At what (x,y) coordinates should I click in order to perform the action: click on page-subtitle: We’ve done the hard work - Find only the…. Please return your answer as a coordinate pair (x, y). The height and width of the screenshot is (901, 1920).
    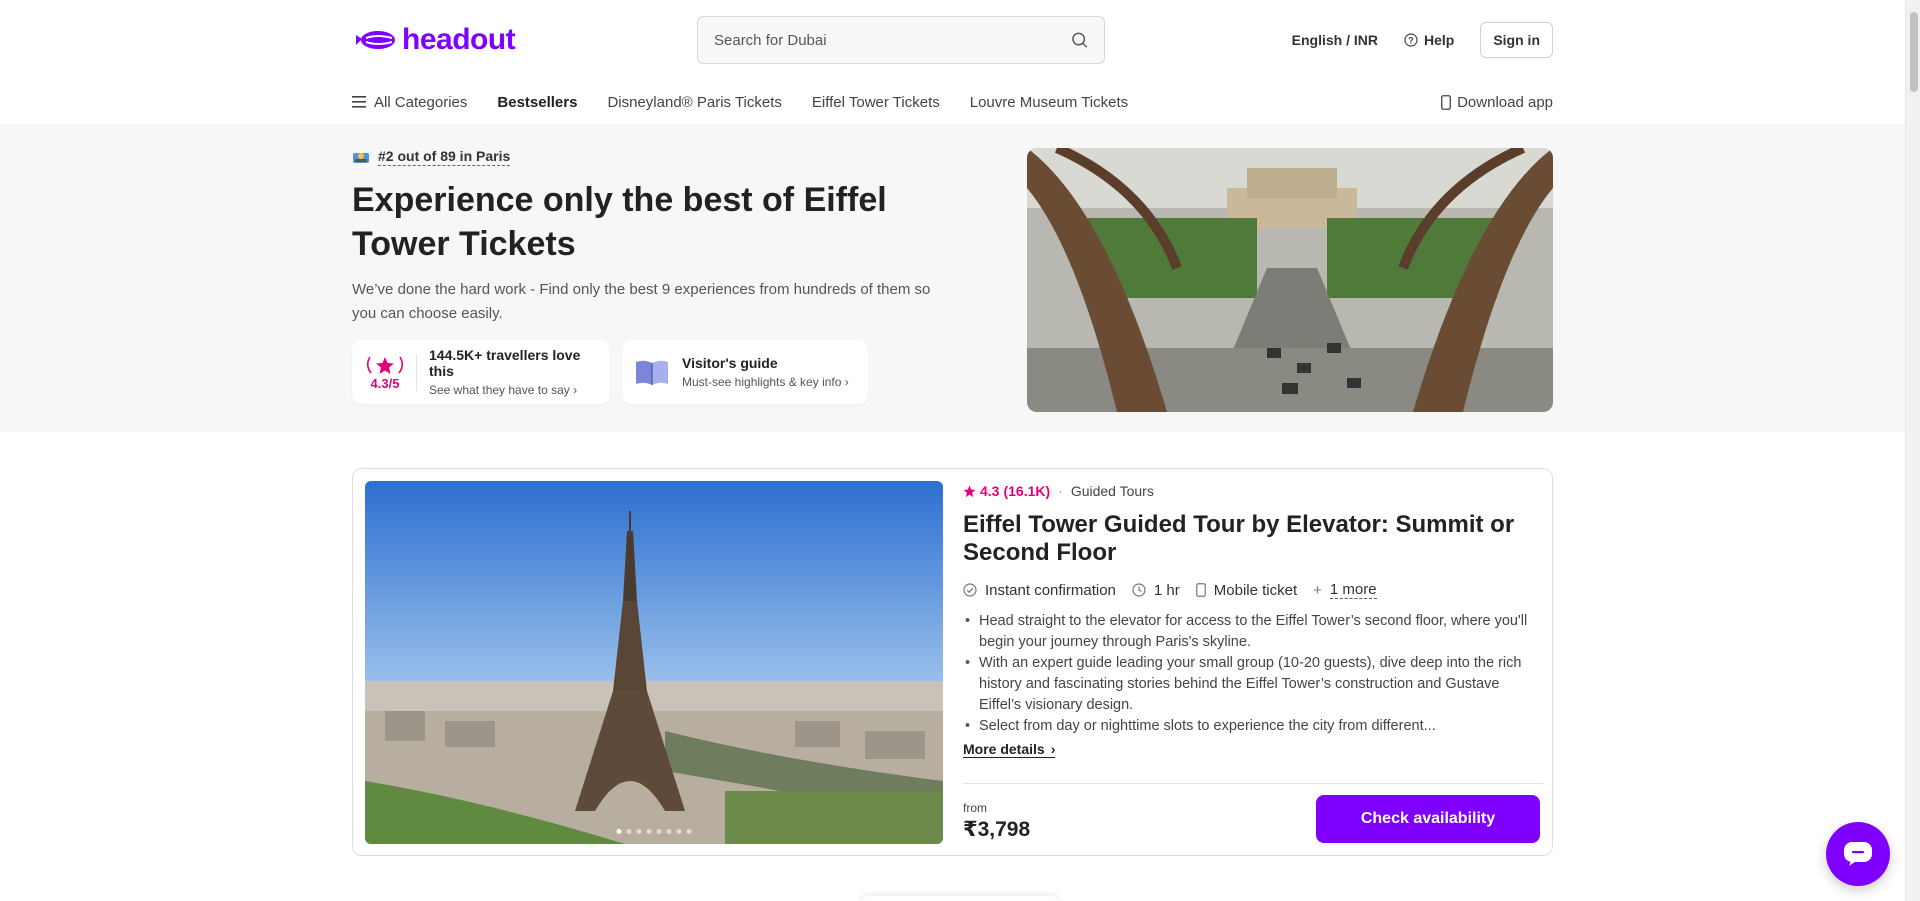
    Looking at the image, I should click on (641, 301).